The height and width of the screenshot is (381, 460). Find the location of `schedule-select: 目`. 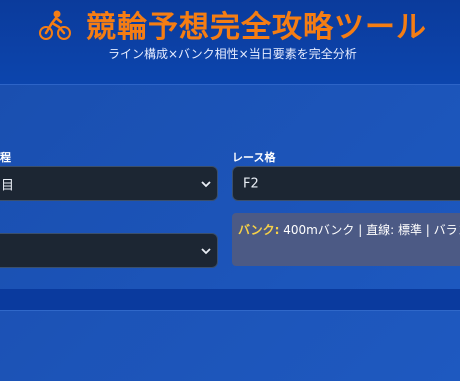

schedule-select: 目 is located at coordinates (109, 183).